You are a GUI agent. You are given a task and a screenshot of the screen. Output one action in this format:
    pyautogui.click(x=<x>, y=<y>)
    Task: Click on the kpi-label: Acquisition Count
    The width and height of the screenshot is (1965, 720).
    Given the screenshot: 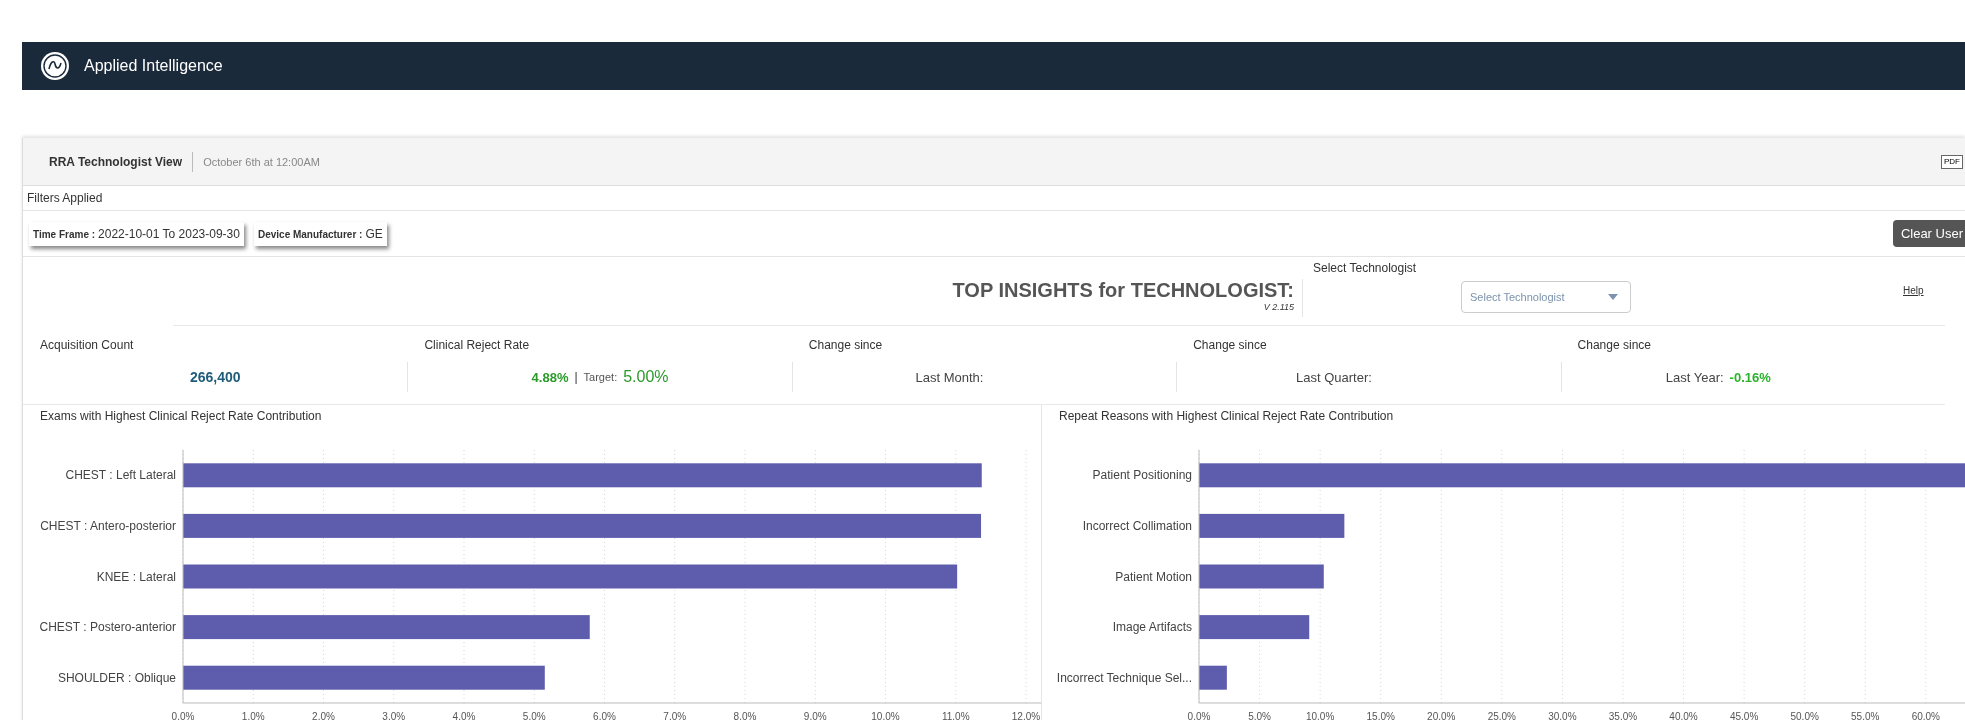 What is the action you would take?
    pyautogui.click(x=87, y=345)
    